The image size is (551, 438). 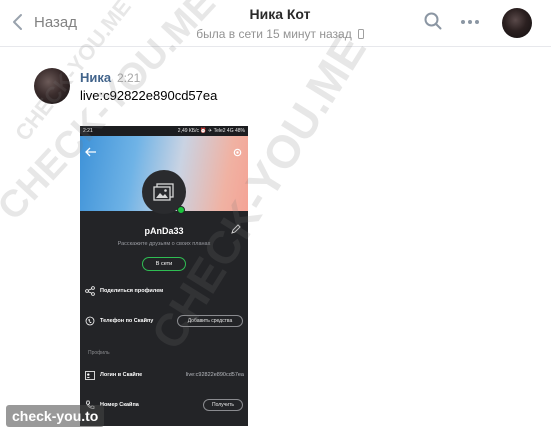 I want to click on image-placeholder-icon, so click(x=163, y=192).